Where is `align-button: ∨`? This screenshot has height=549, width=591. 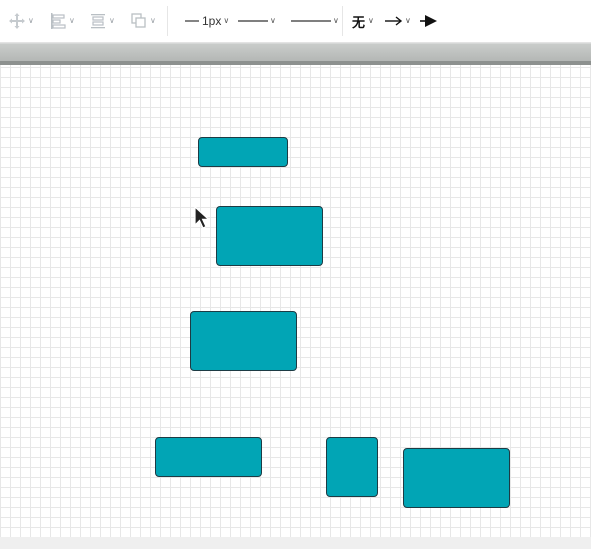
align-button: ∨ is located at coordinates (62, 21).